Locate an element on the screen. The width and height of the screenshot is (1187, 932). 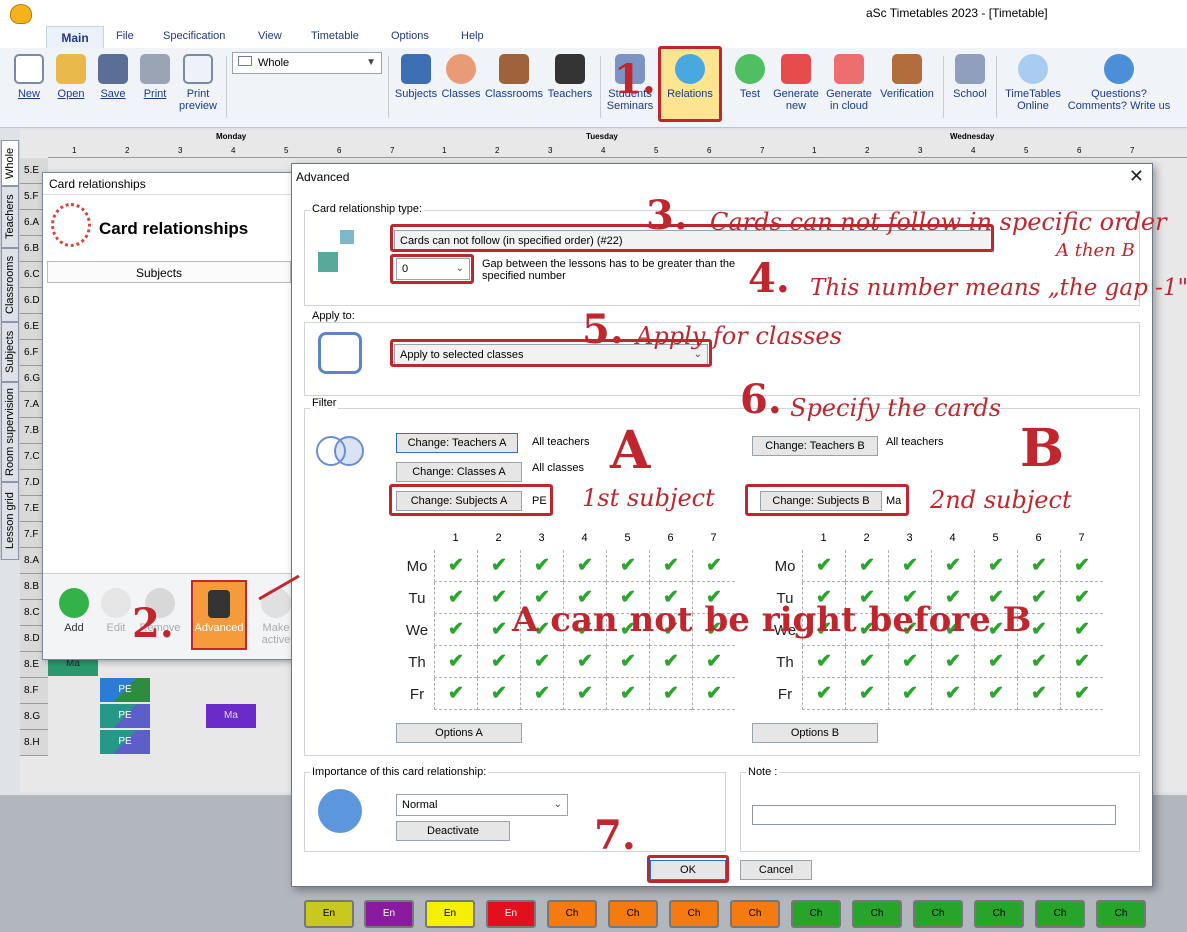
tab-file: File is located at coordinates (125, 36).